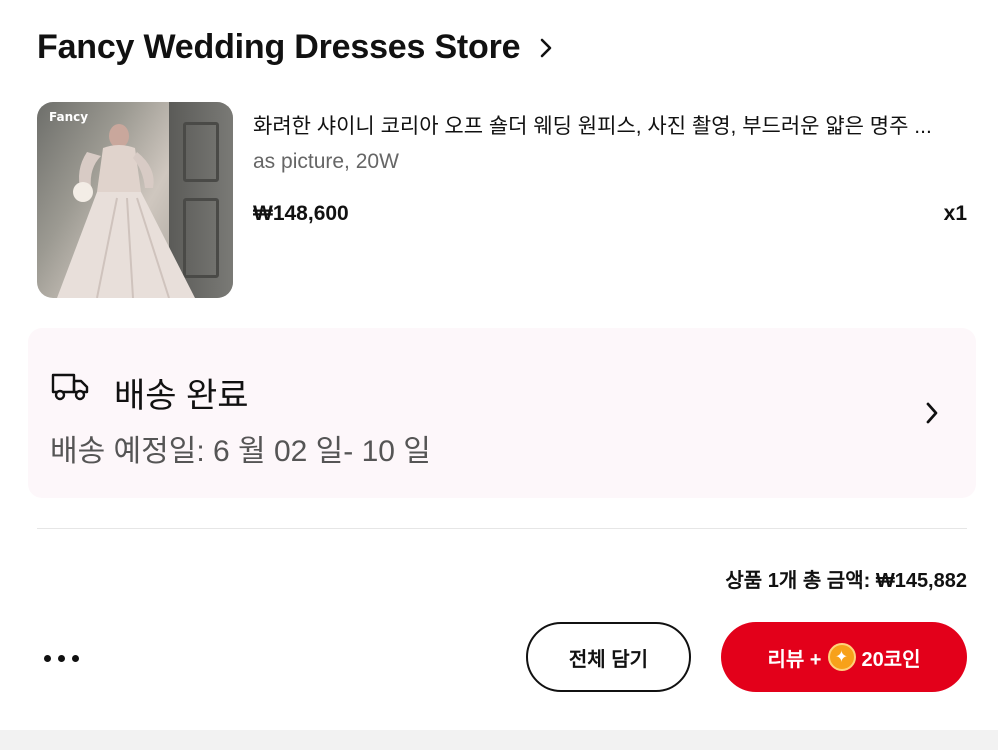 Image resolution: width=998 pixels, height=750 pixels. Describe the element at coordinates (326, 161) in the screenshot. I see `product-option: as picture, 20W` at that location.